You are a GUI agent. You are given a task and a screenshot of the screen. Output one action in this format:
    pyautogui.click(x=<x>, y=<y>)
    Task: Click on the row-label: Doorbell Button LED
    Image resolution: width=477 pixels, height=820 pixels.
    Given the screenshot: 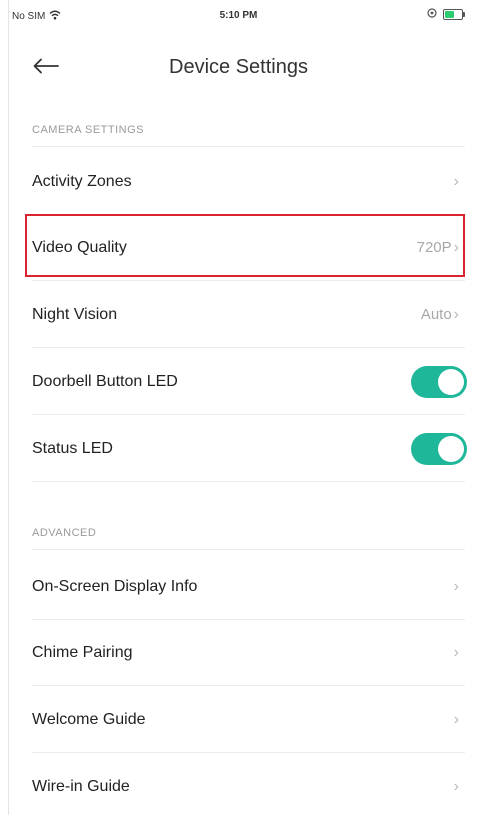 What is the action you would take?
    pyautogui.click(x=105, y=381)
    